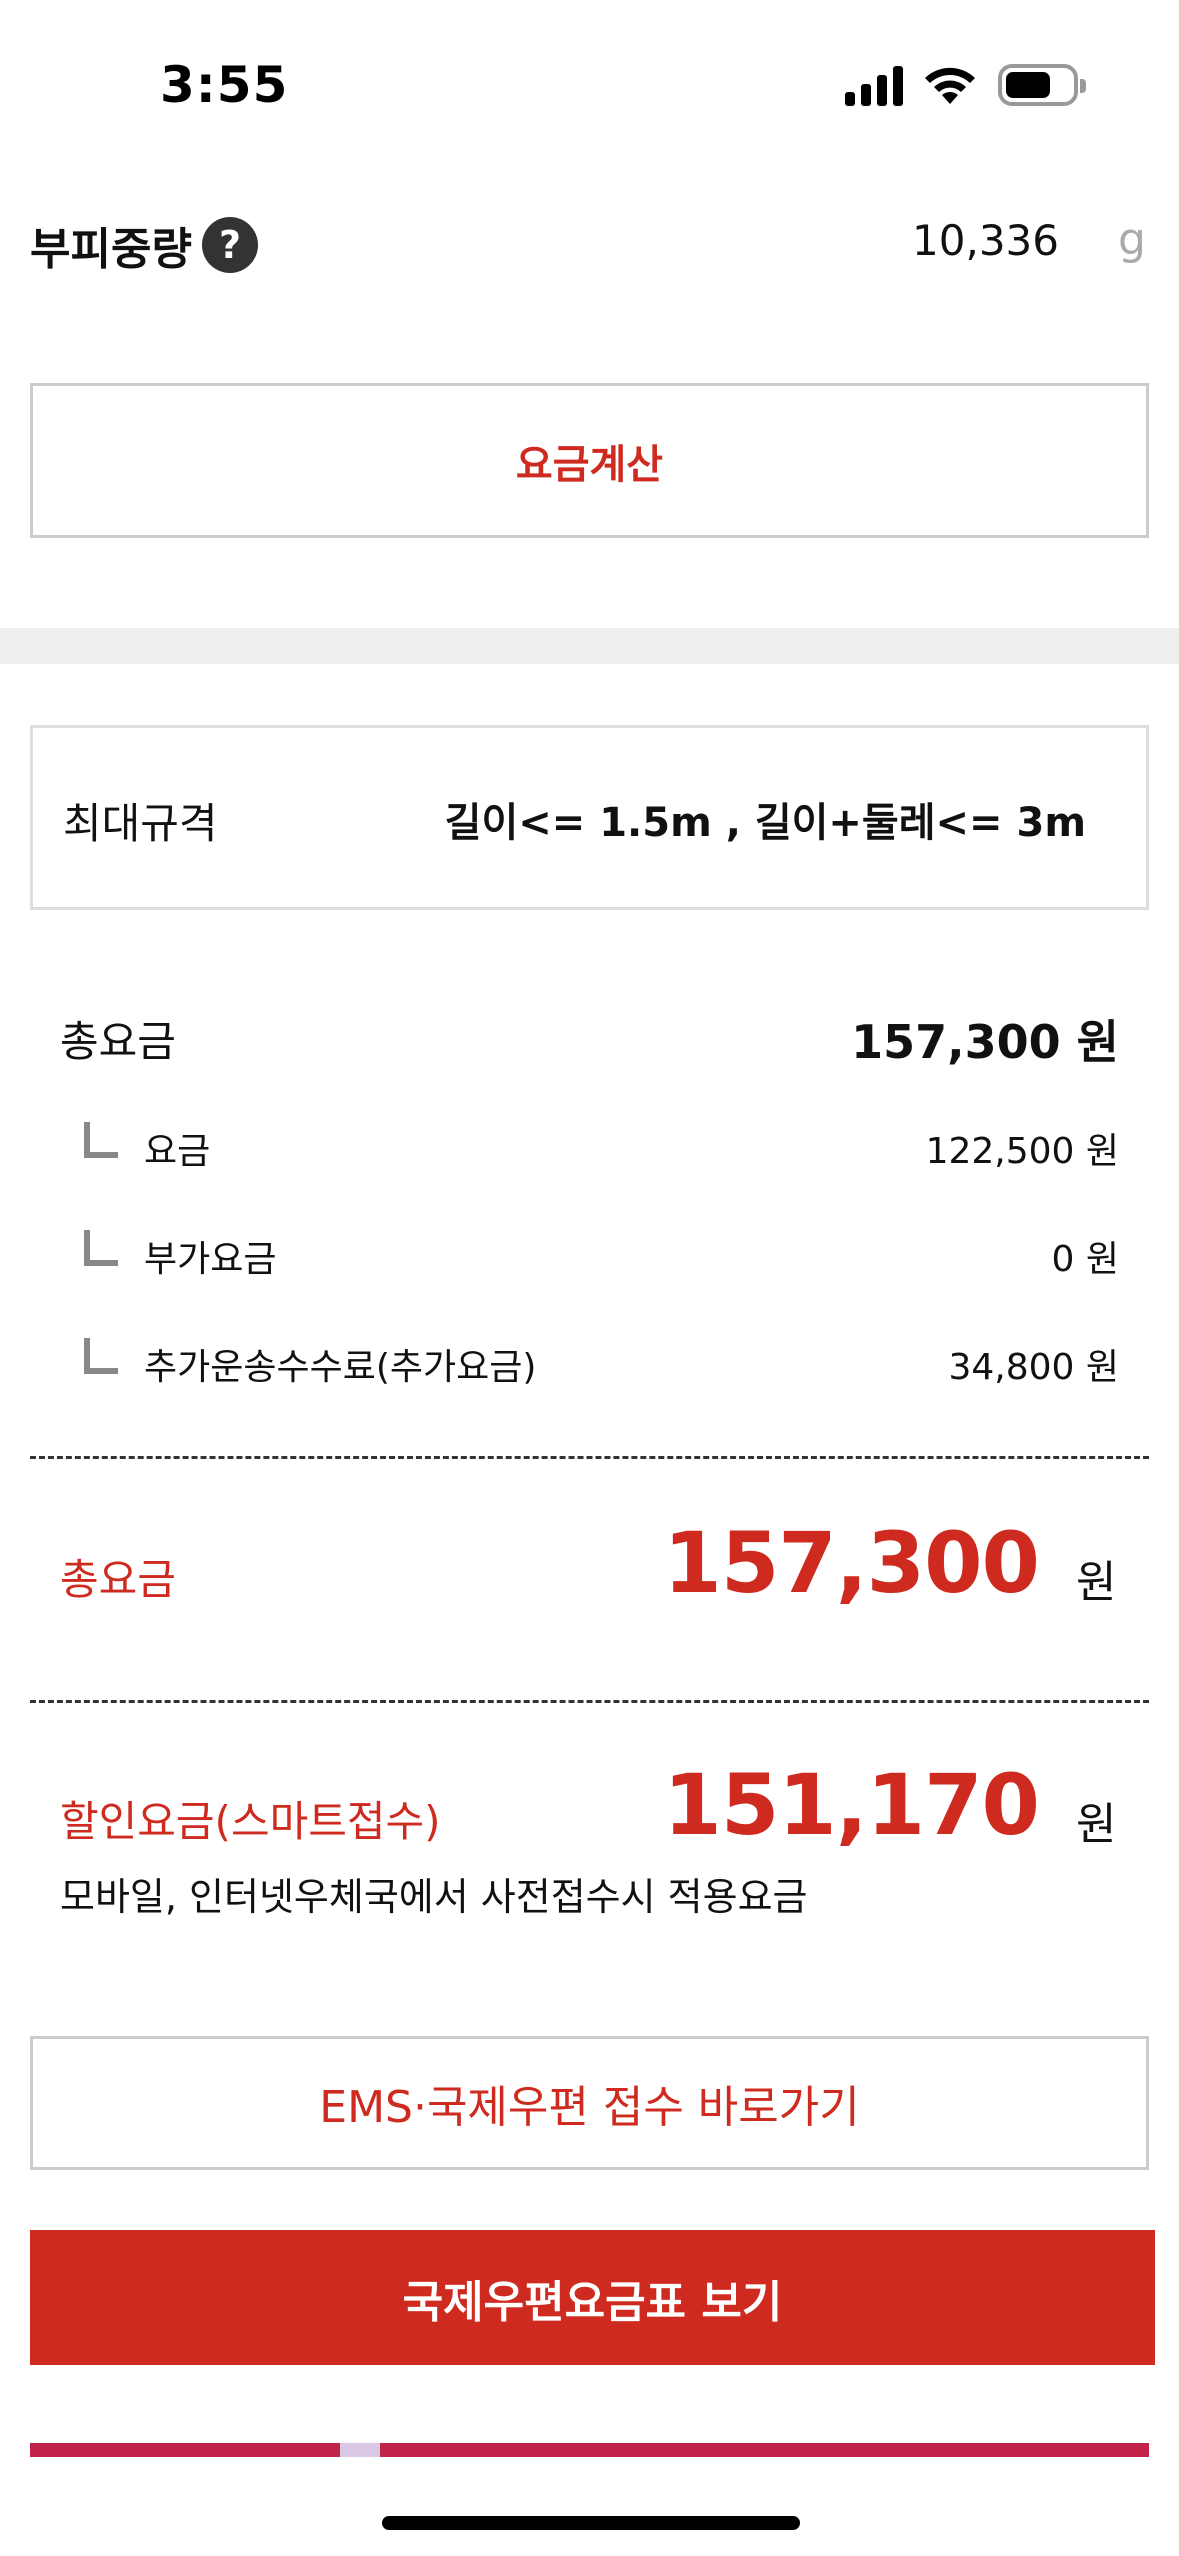 Image resolution: width=1179 pixels, height=2556 pixels. Describe the element at coordinates (118, 1041) in the screenshot. I see `breakdown-total-label: 총요금` at that location.